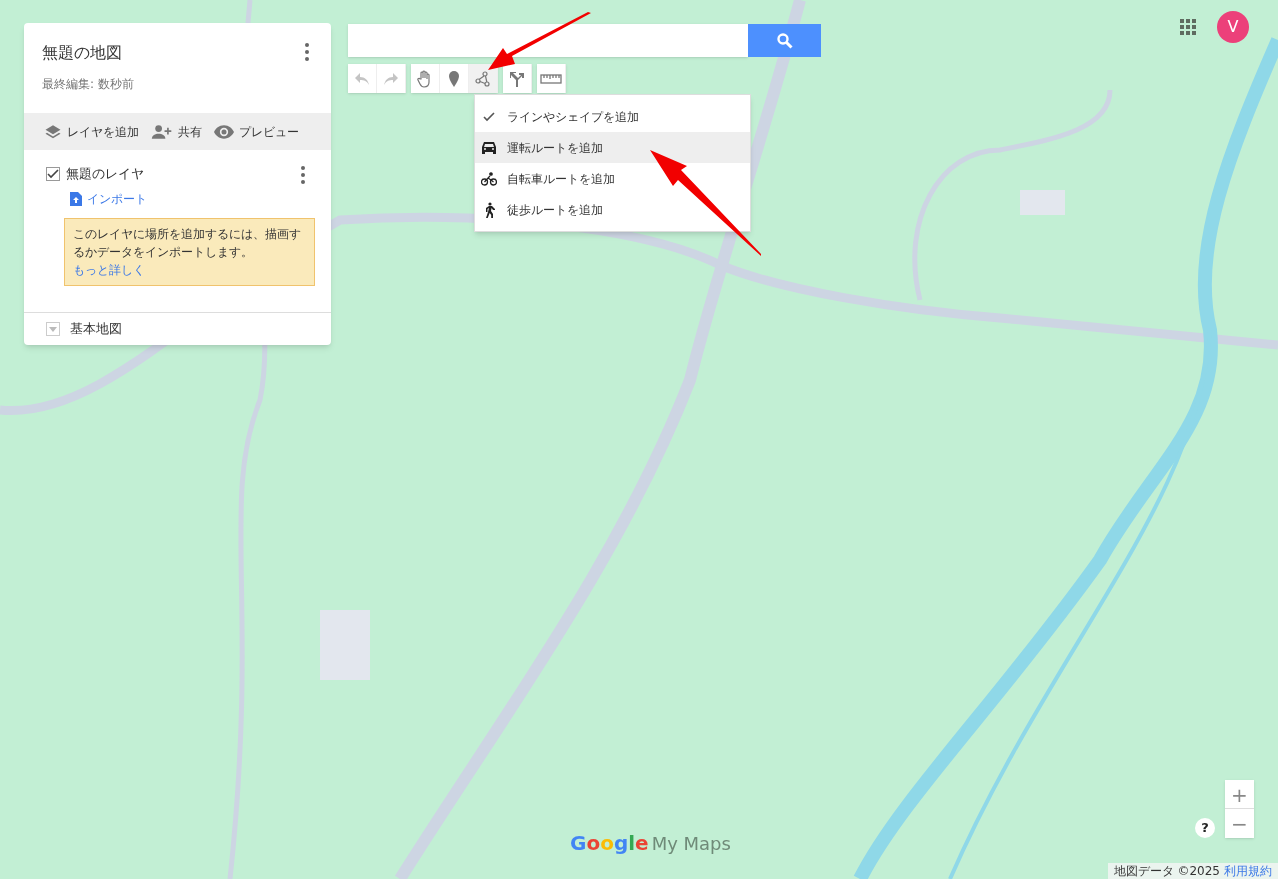  I want to click on action-button: 共有, so click(176, 131).